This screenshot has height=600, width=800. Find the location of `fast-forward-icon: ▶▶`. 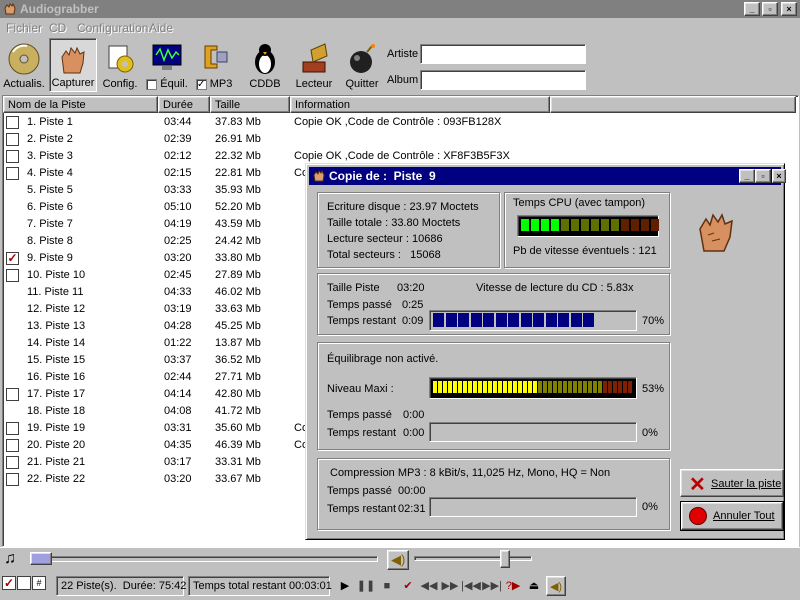

fast-forward-icon: ▶▶ is located at coordinates (450, 586).